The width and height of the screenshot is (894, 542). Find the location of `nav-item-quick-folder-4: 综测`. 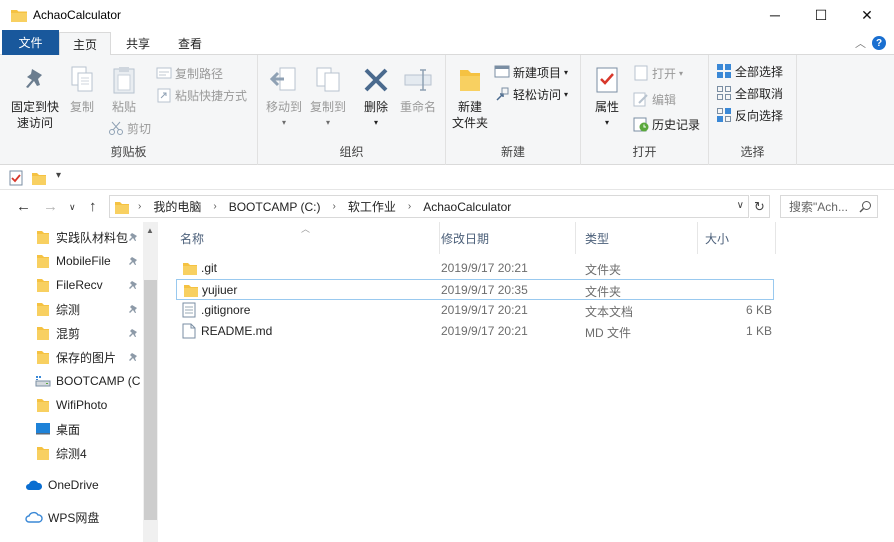

nav-item-quick-folder-4: 综测 is located at coordinates (72, 309).